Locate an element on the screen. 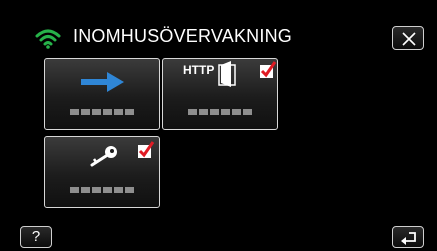 The height and width of the screenshot is (251, 437). header-bar: INOMHUSÖVERVAKNING is located at coordinates (218, 38).